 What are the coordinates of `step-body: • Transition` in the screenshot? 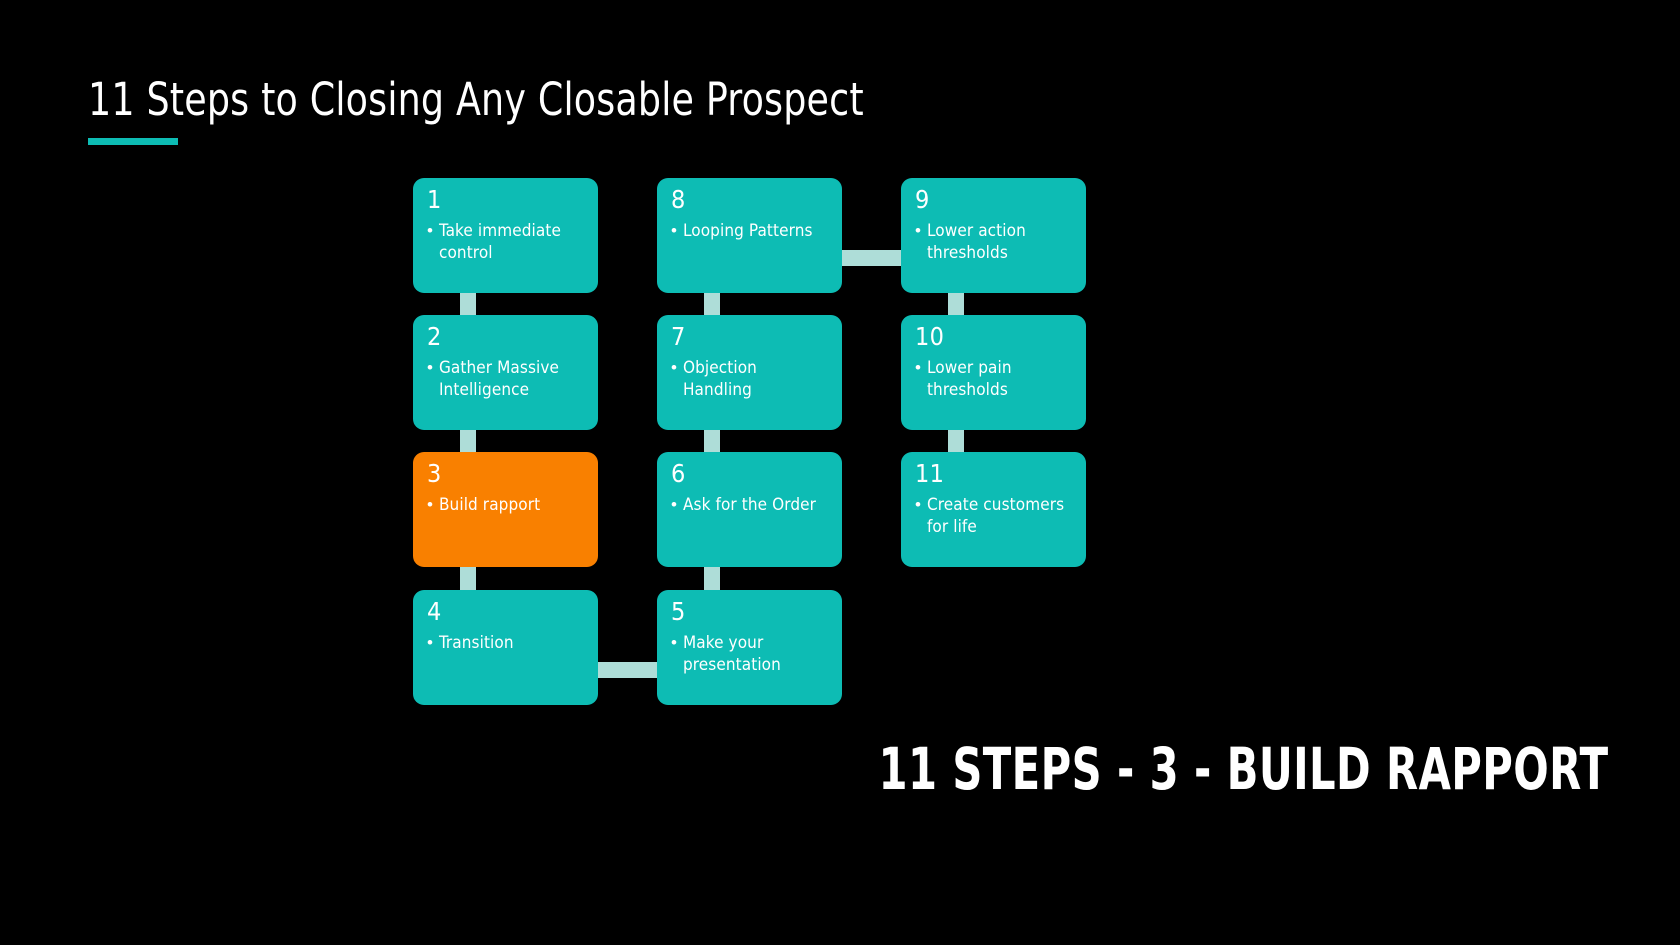 It's located at (506, 643).